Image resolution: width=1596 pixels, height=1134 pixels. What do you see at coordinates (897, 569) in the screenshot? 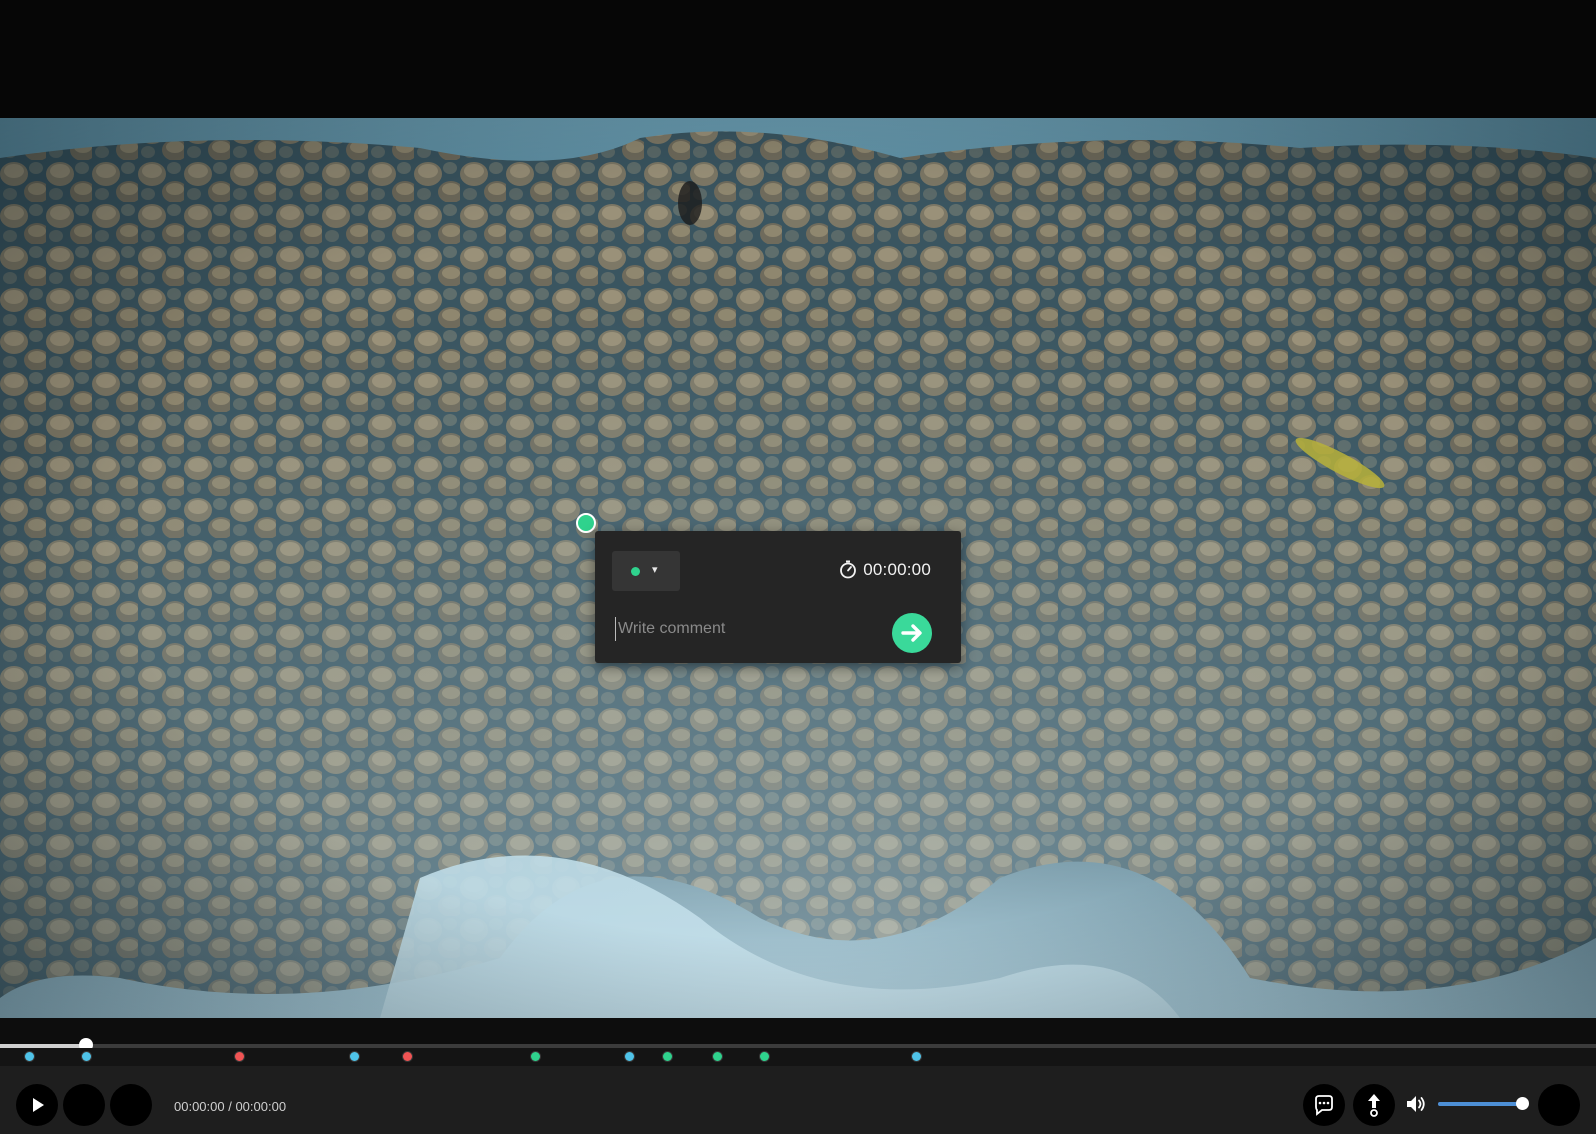
I see `comment-timestamp-text: 00:00:00` at bounding box center [897, 569].